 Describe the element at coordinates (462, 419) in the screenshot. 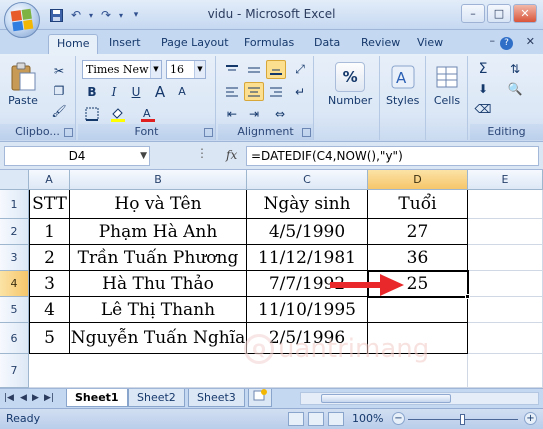

I see `zoom-slider-thumb` at that location.